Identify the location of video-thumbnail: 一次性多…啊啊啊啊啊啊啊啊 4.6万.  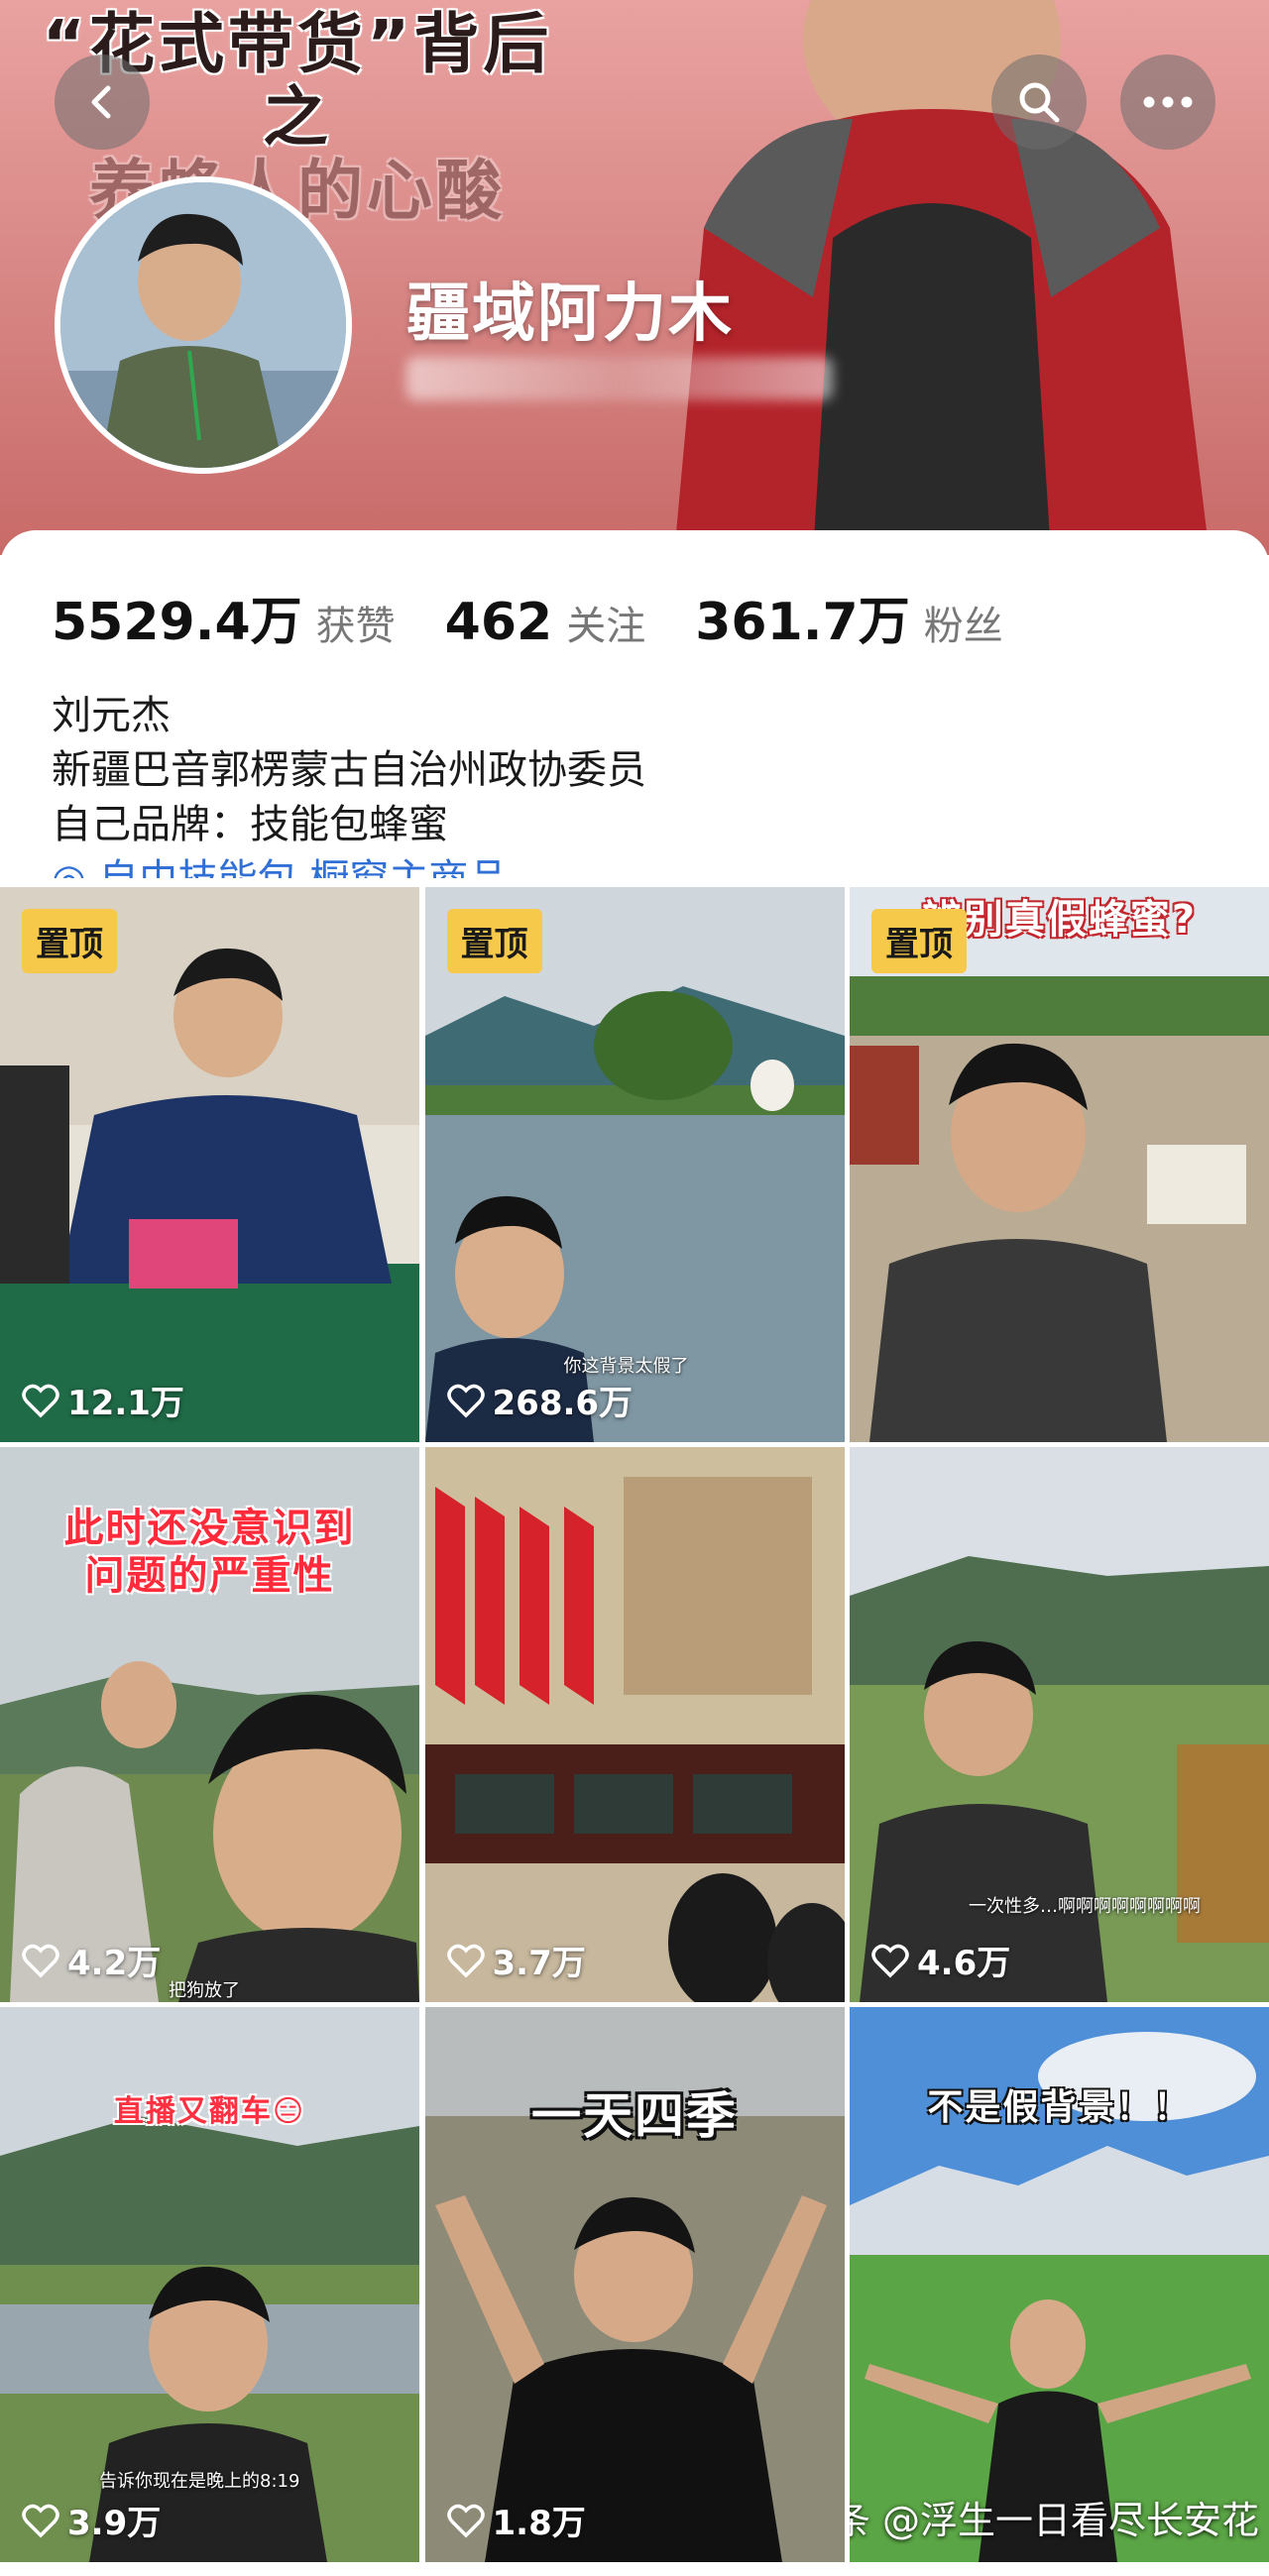
(1059, 1724).